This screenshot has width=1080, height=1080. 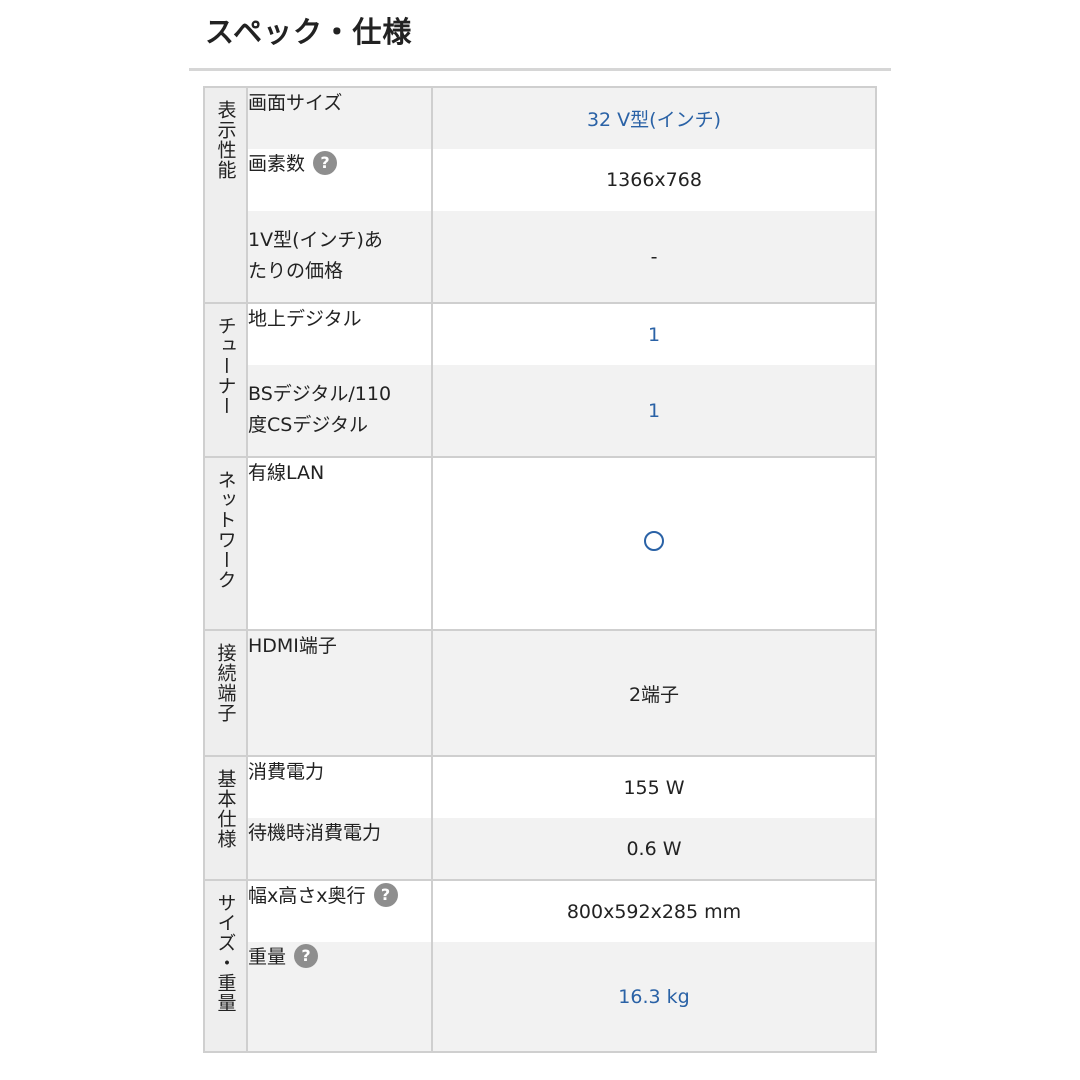 I want to click on row-label: 画素数?, so click(x=339, y=180).